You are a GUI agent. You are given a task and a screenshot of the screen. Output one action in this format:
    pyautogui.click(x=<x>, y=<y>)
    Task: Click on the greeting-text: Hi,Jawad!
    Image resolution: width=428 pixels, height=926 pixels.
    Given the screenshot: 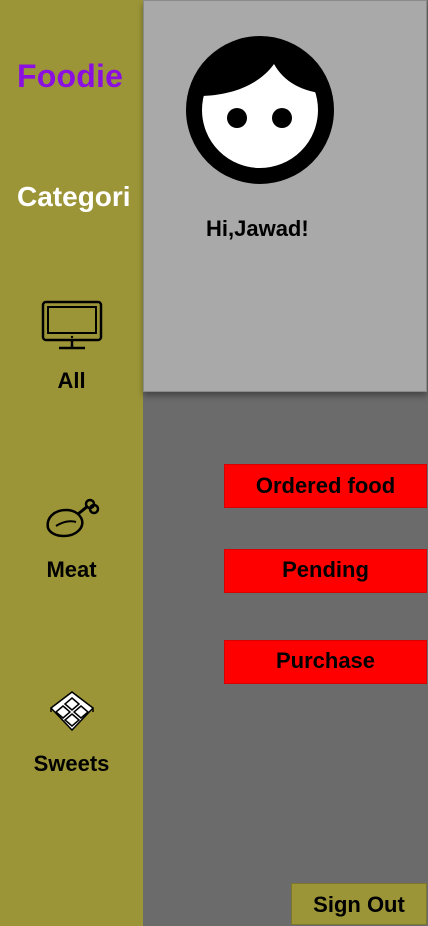 What is the action you would take?
    pyautogui.click(x=257, y=228)
    